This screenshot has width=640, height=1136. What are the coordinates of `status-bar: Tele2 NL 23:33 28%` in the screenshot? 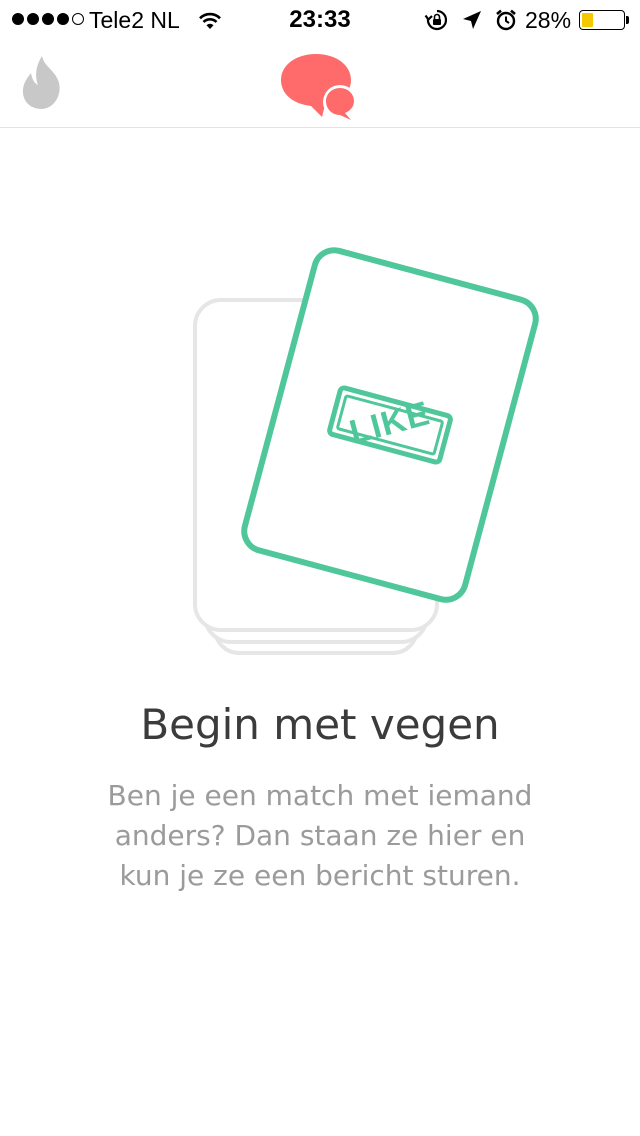 It's located at (320, 20).